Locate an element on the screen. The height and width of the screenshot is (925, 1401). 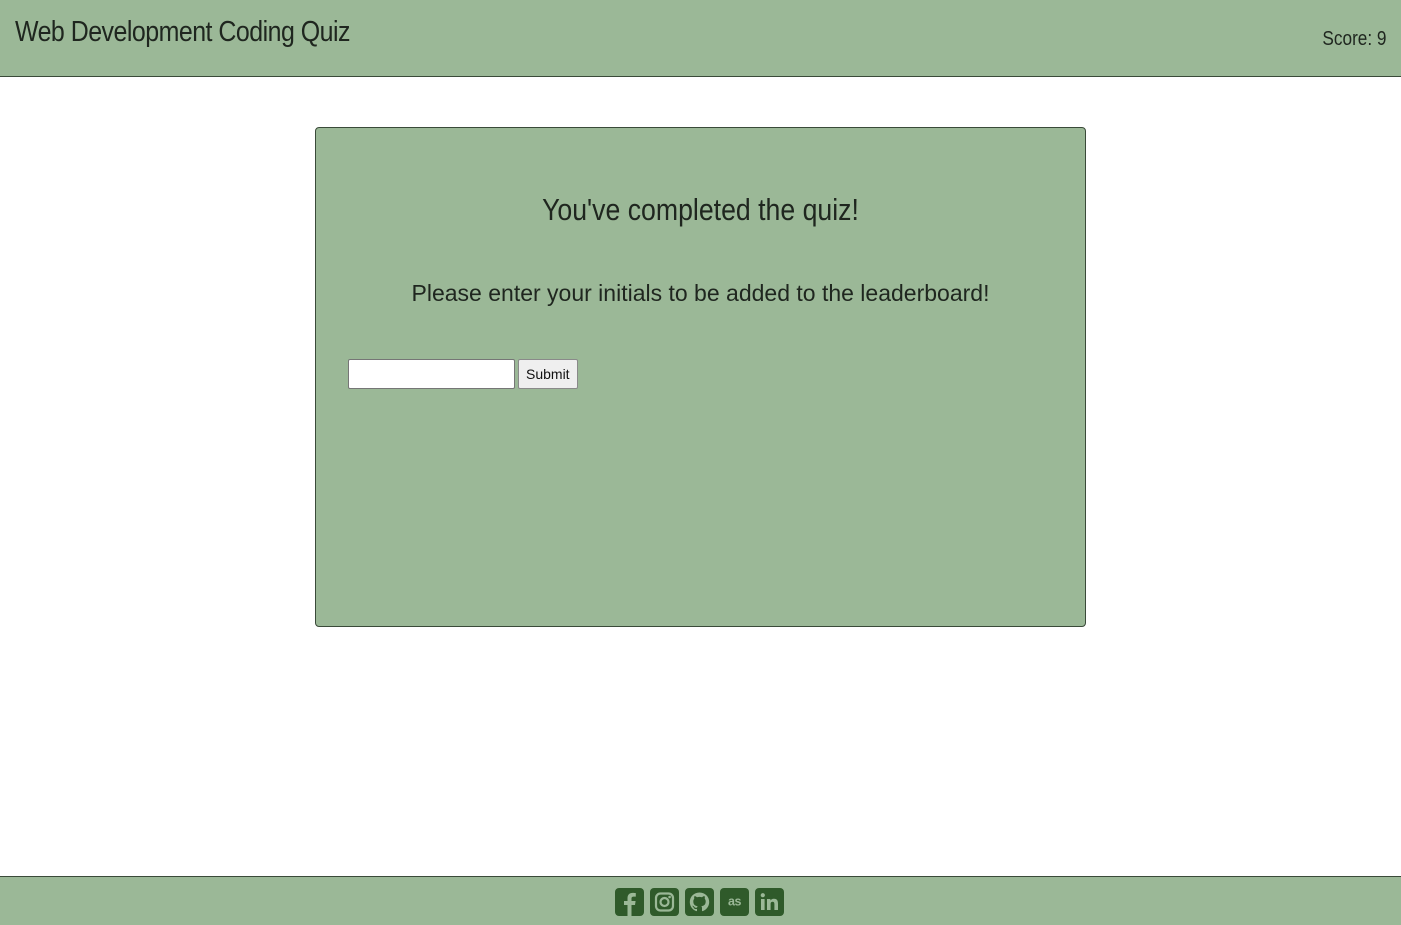
github-icon is located at coordinates (699, 902).